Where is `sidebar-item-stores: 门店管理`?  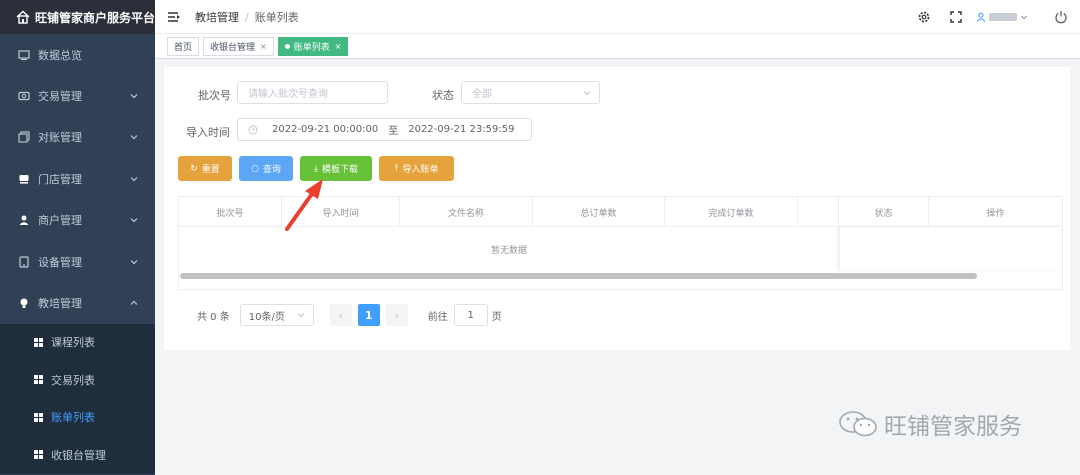 sidebar-item-stores: 门店管理 is located at coordinates (77, 178).